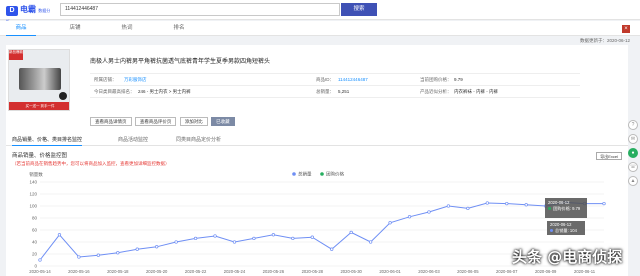 The image size is (640, 276). I want to click on product-id-link: 114412446487, so click(353, 80).